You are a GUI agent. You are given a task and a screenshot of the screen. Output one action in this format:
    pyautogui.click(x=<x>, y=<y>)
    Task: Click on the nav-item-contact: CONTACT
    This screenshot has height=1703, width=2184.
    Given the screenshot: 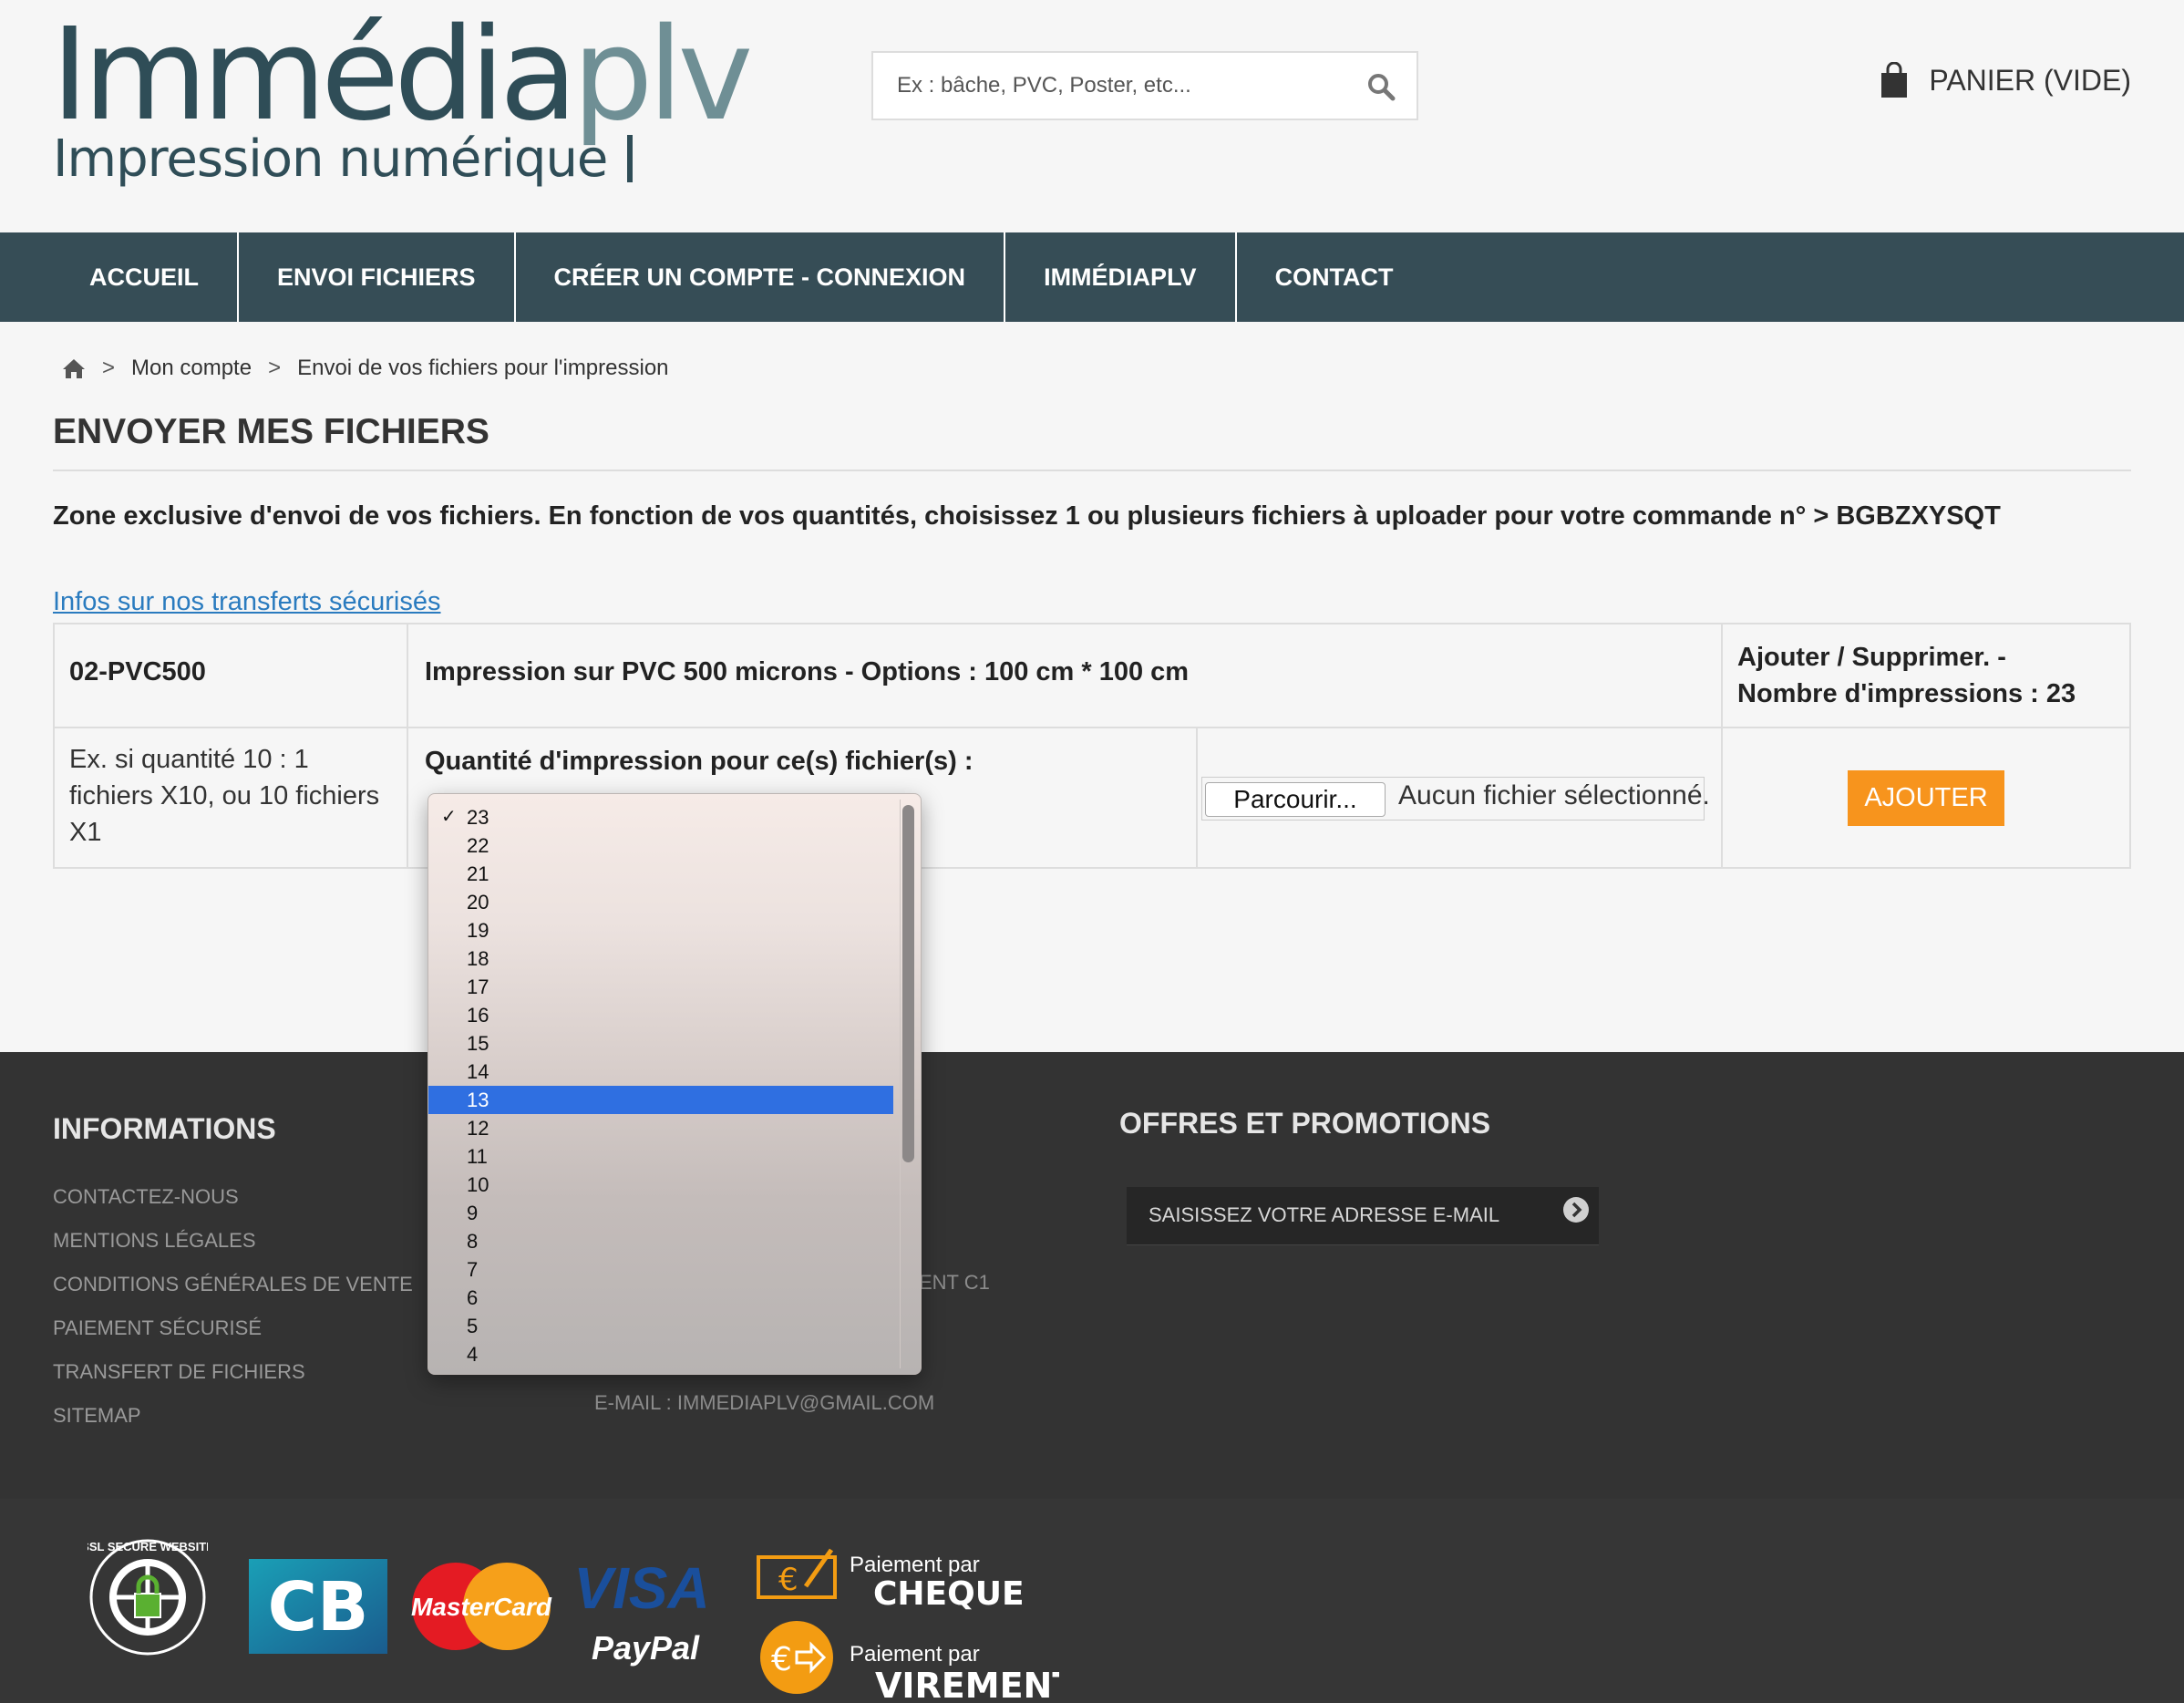 What is the action you would take?
    pyautogui.click(x=1335, y=277)
    